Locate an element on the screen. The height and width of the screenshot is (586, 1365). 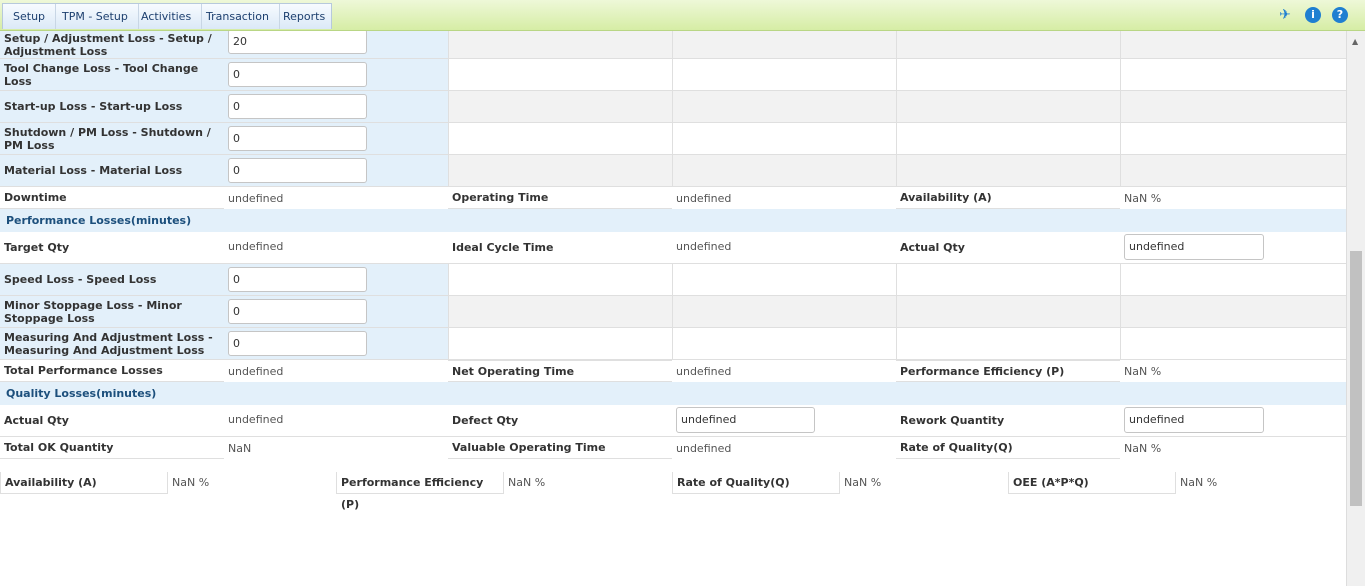
loss-label: Tool Change Loss - Tool Change Loss is located at coordinates (112, 75).